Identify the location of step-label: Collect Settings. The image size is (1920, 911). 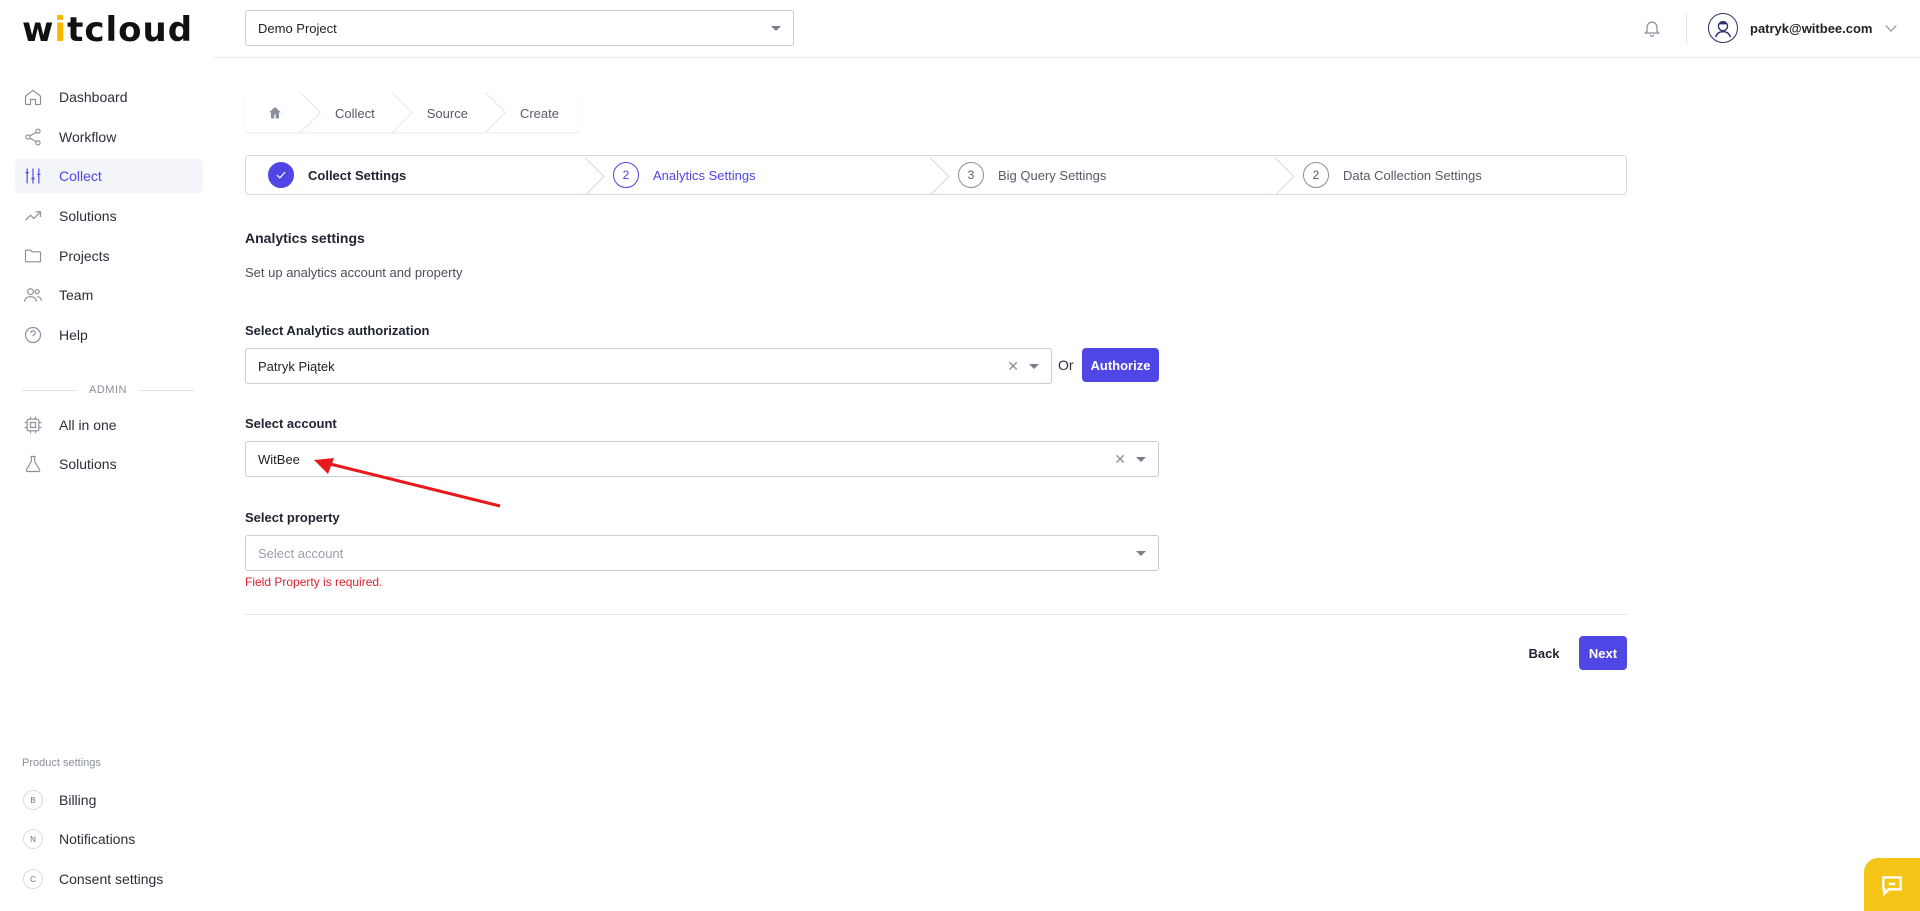
(357, 175).